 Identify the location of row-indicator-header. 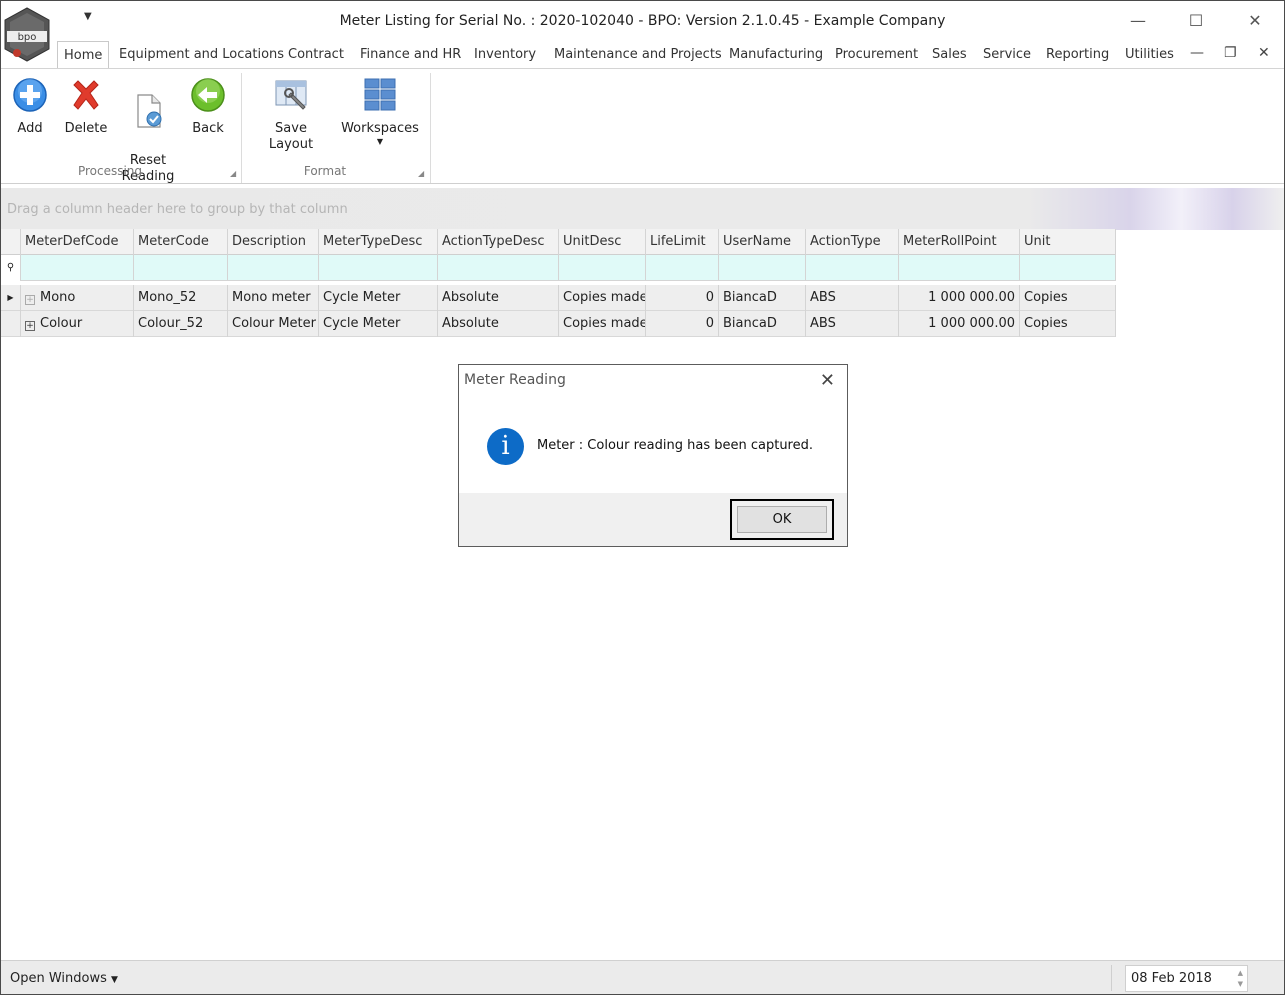
(11, 242).